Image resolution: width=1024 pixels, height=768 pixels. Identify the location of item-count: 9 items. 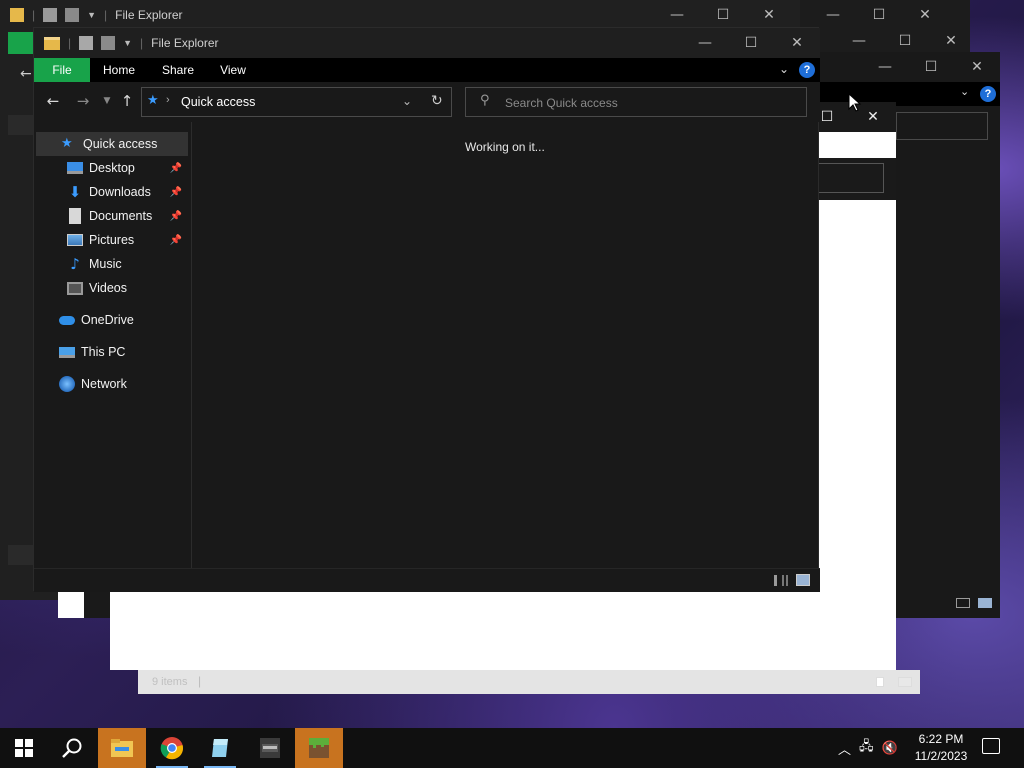
(170, 682).